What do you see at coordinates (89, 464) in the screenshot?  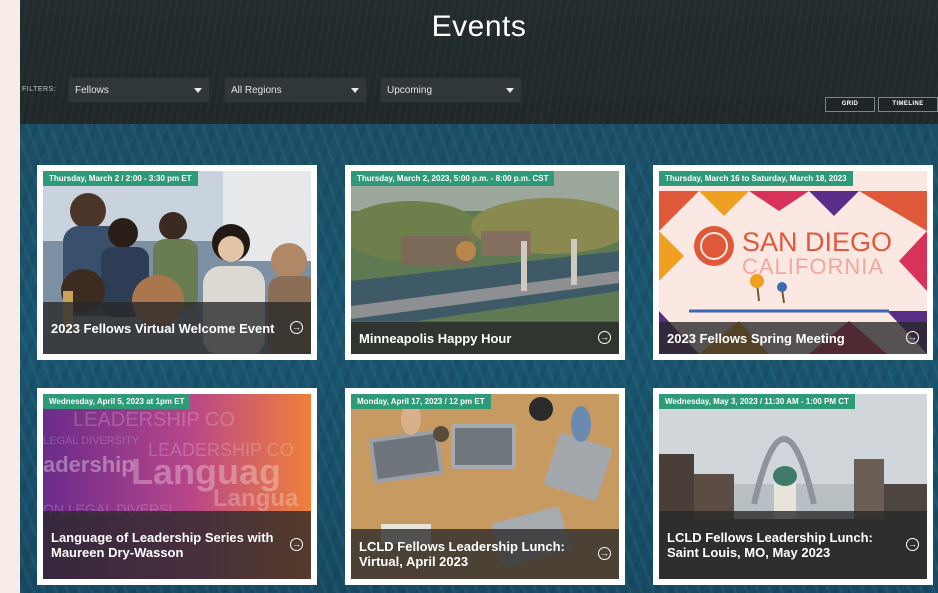 I see `bg-text: adership` at bounding box center [89, 464].